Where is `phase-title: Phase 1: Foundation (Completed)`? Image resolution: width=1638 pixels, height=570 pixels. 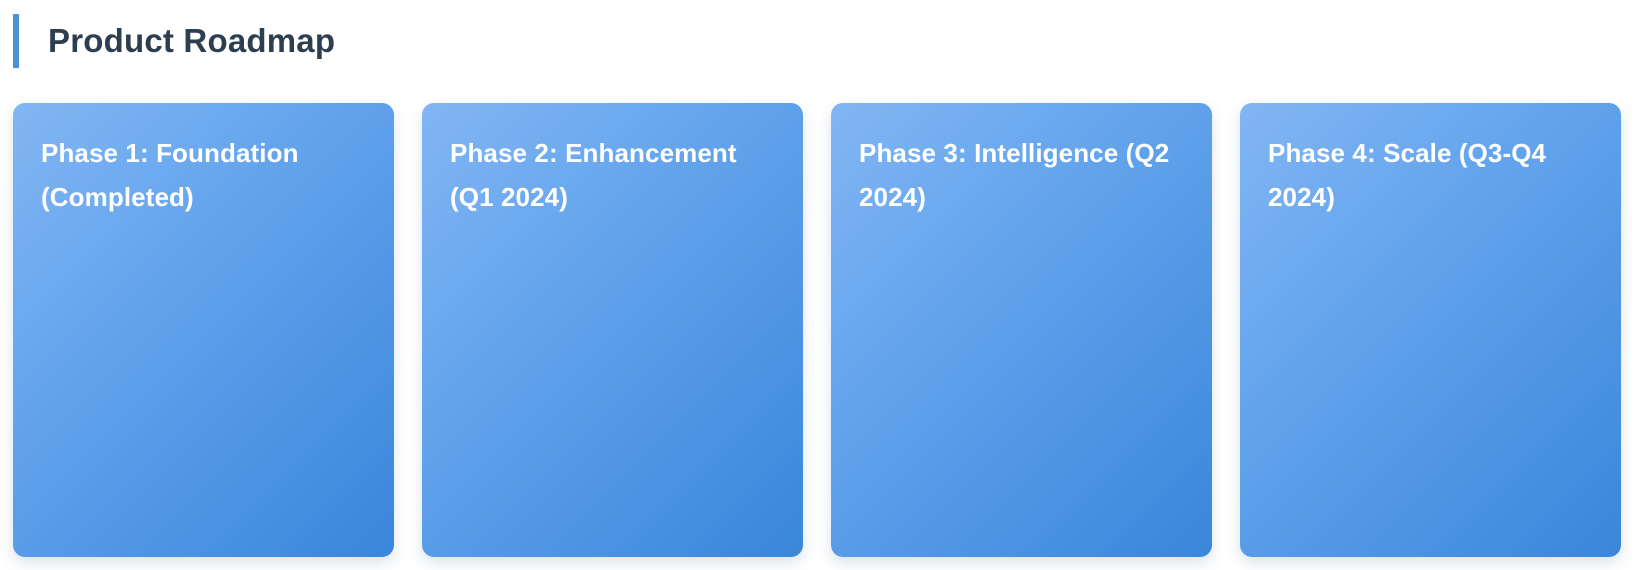
phase-title: Phase 1: Foundation (Completed) is located at coordinates (170, 175).